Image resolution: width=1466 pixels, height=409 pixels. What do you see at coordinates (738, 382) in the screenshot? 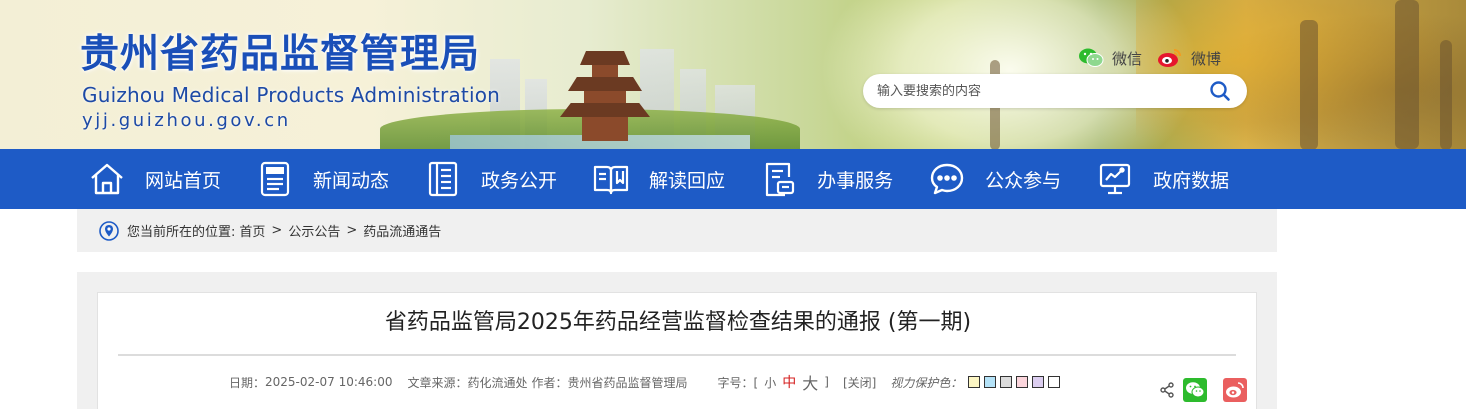
I see `font-size-label: 字号：[` at bounding box center [738, 382].